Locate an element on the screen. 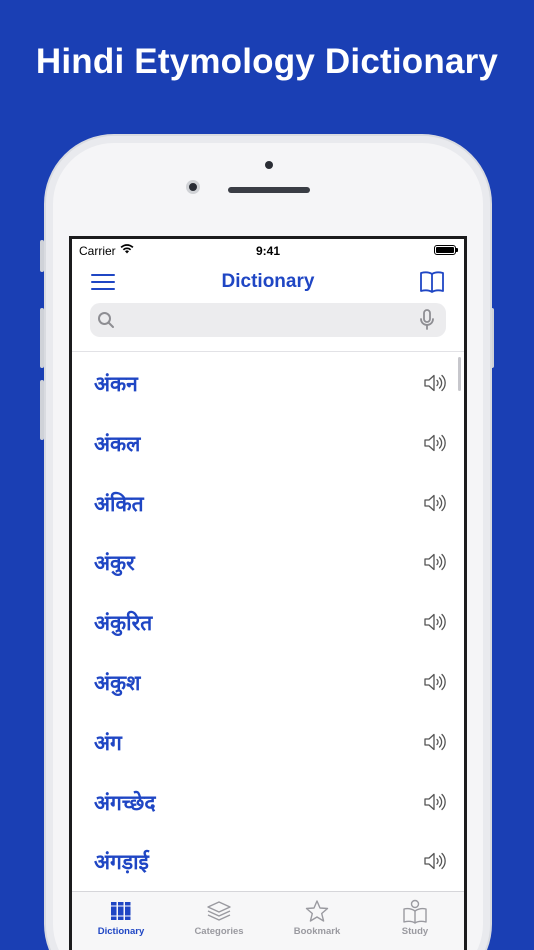 The image size is (534, 950). search-bar is located at coordinates (268, 320).